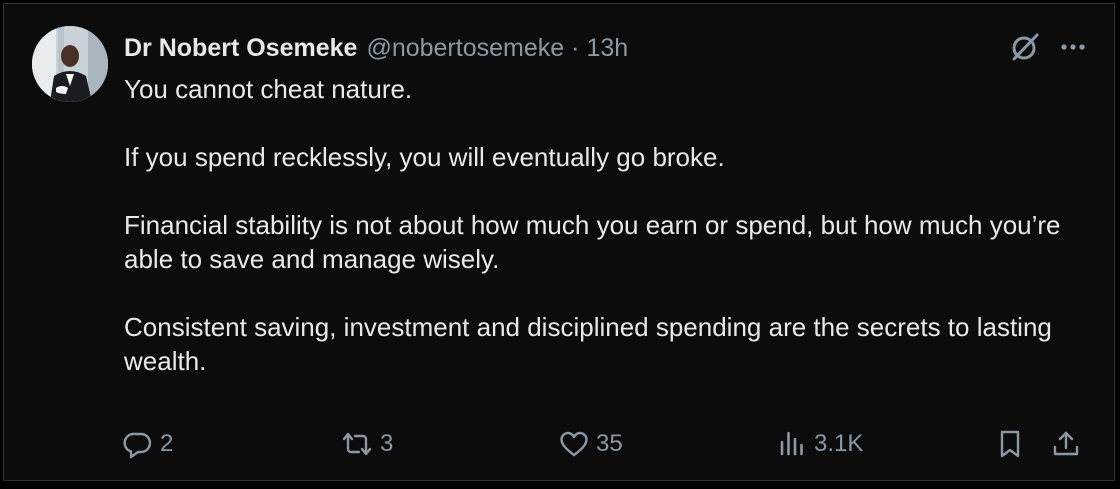 The image size is (1120, 489). What do you see at coordinates (357, 444) in the screenshot?
I see `repost-icon` at bounding box center [357, 444].